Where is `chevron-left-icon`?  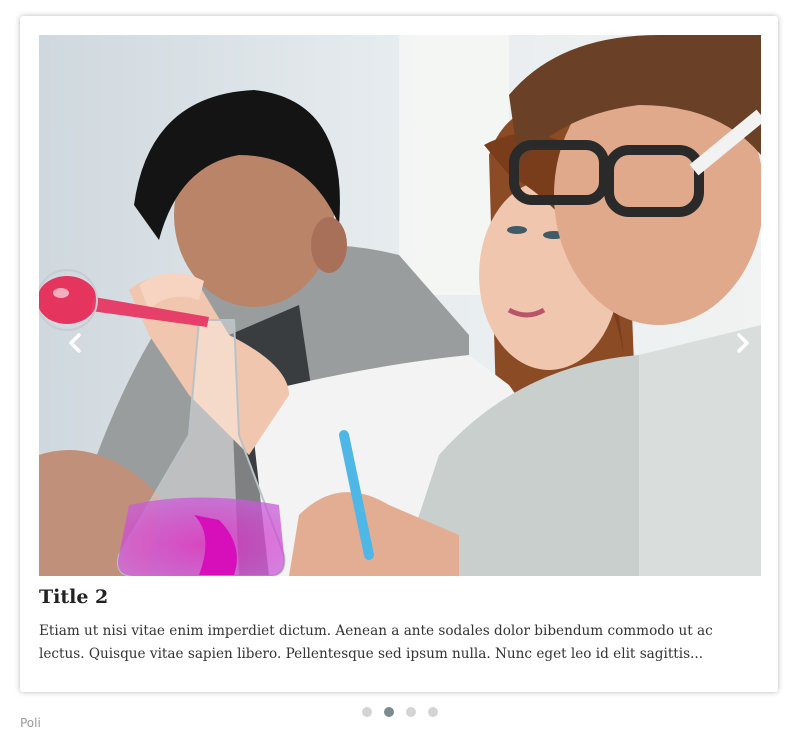 chevron-left-icon is located at coordinates (75, 343).